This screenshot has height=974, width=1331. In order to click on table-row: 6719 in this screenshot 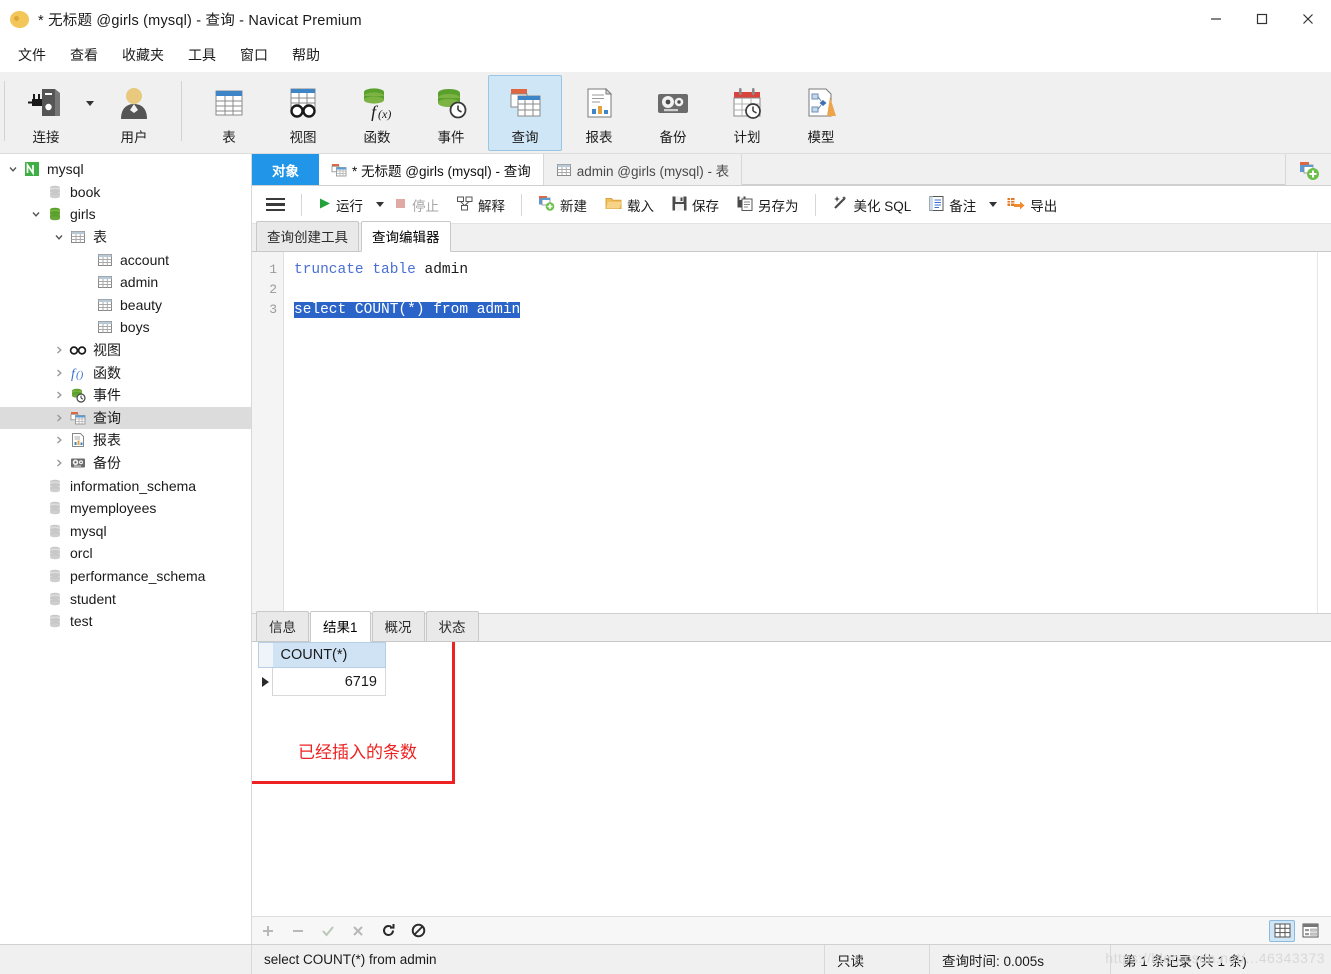, I will do `click(322, 681)`.